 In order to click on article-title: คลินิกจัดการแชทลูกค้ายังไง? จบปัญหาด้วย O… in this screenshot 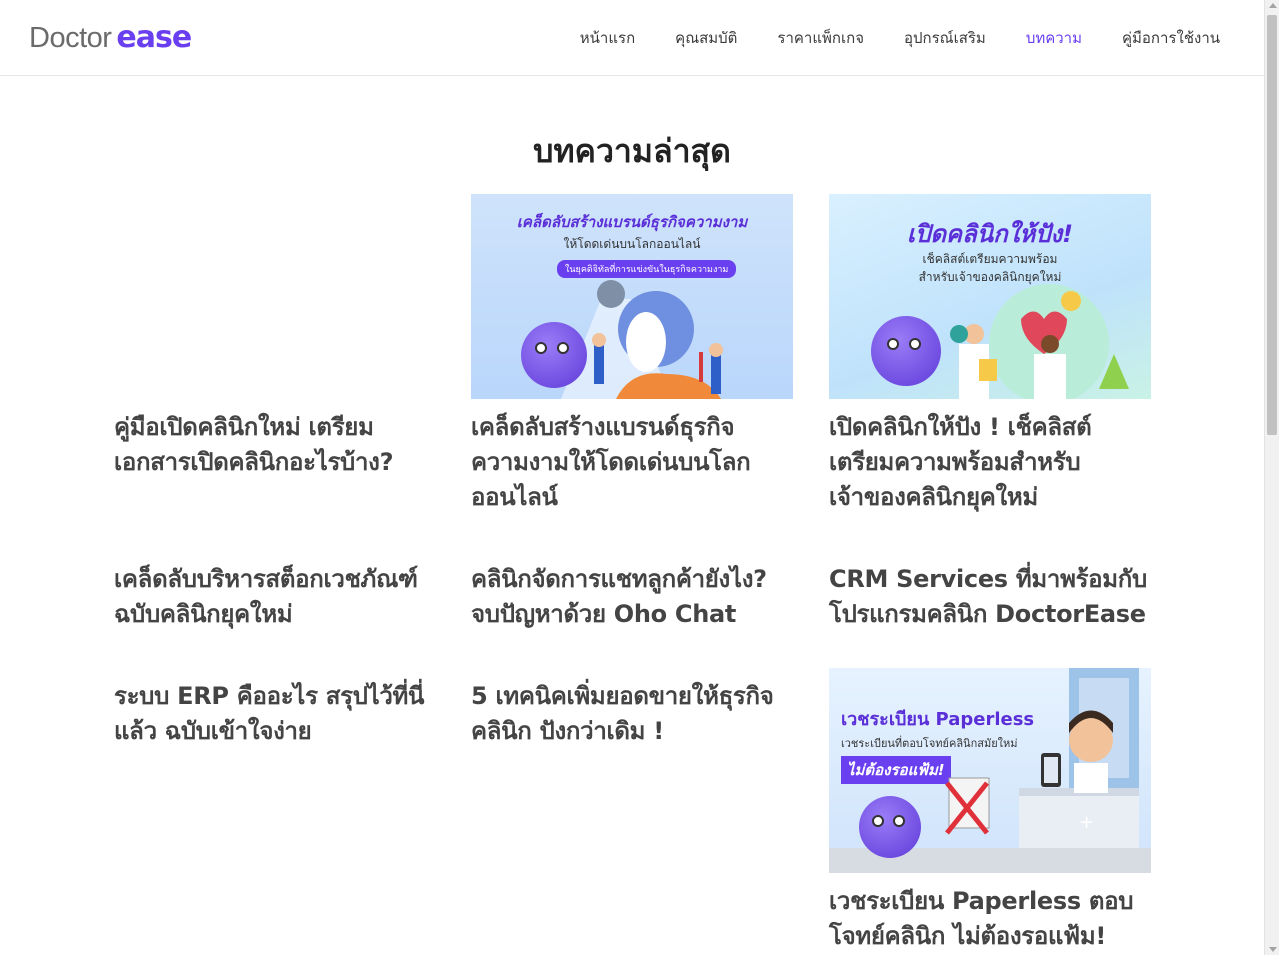, I will do `click(632, 597)`.